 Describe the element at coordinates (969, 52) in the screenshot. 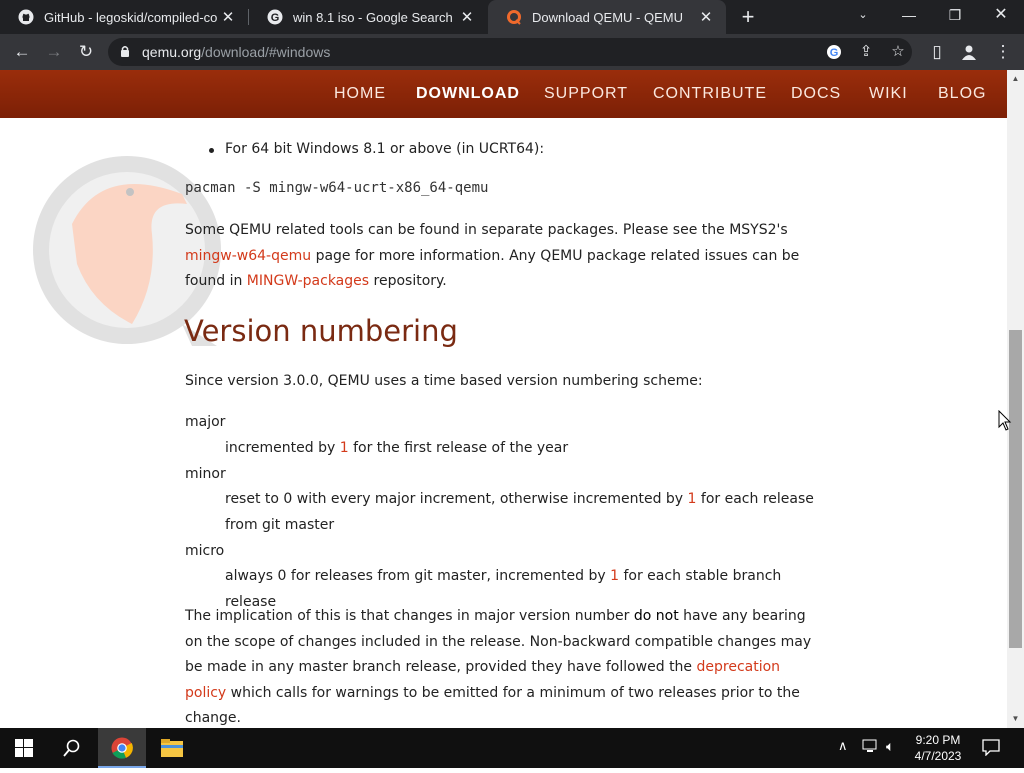

I see `profile-icon` at that location.